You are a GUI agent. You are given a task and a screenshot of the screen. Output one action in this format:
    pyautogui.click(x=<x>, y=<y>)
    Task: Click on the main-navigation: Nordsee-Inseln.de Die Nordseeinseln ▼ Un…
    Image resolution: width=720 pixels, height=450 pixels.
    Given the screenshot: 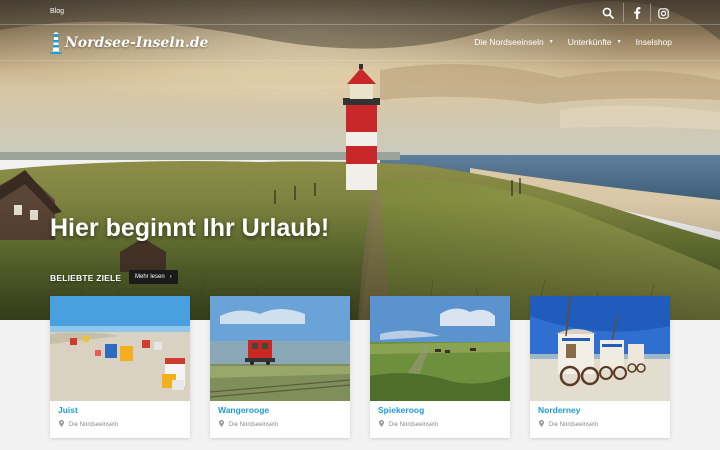 What is the action you would take?
    pyautogui.click(x=360, y=43)
    